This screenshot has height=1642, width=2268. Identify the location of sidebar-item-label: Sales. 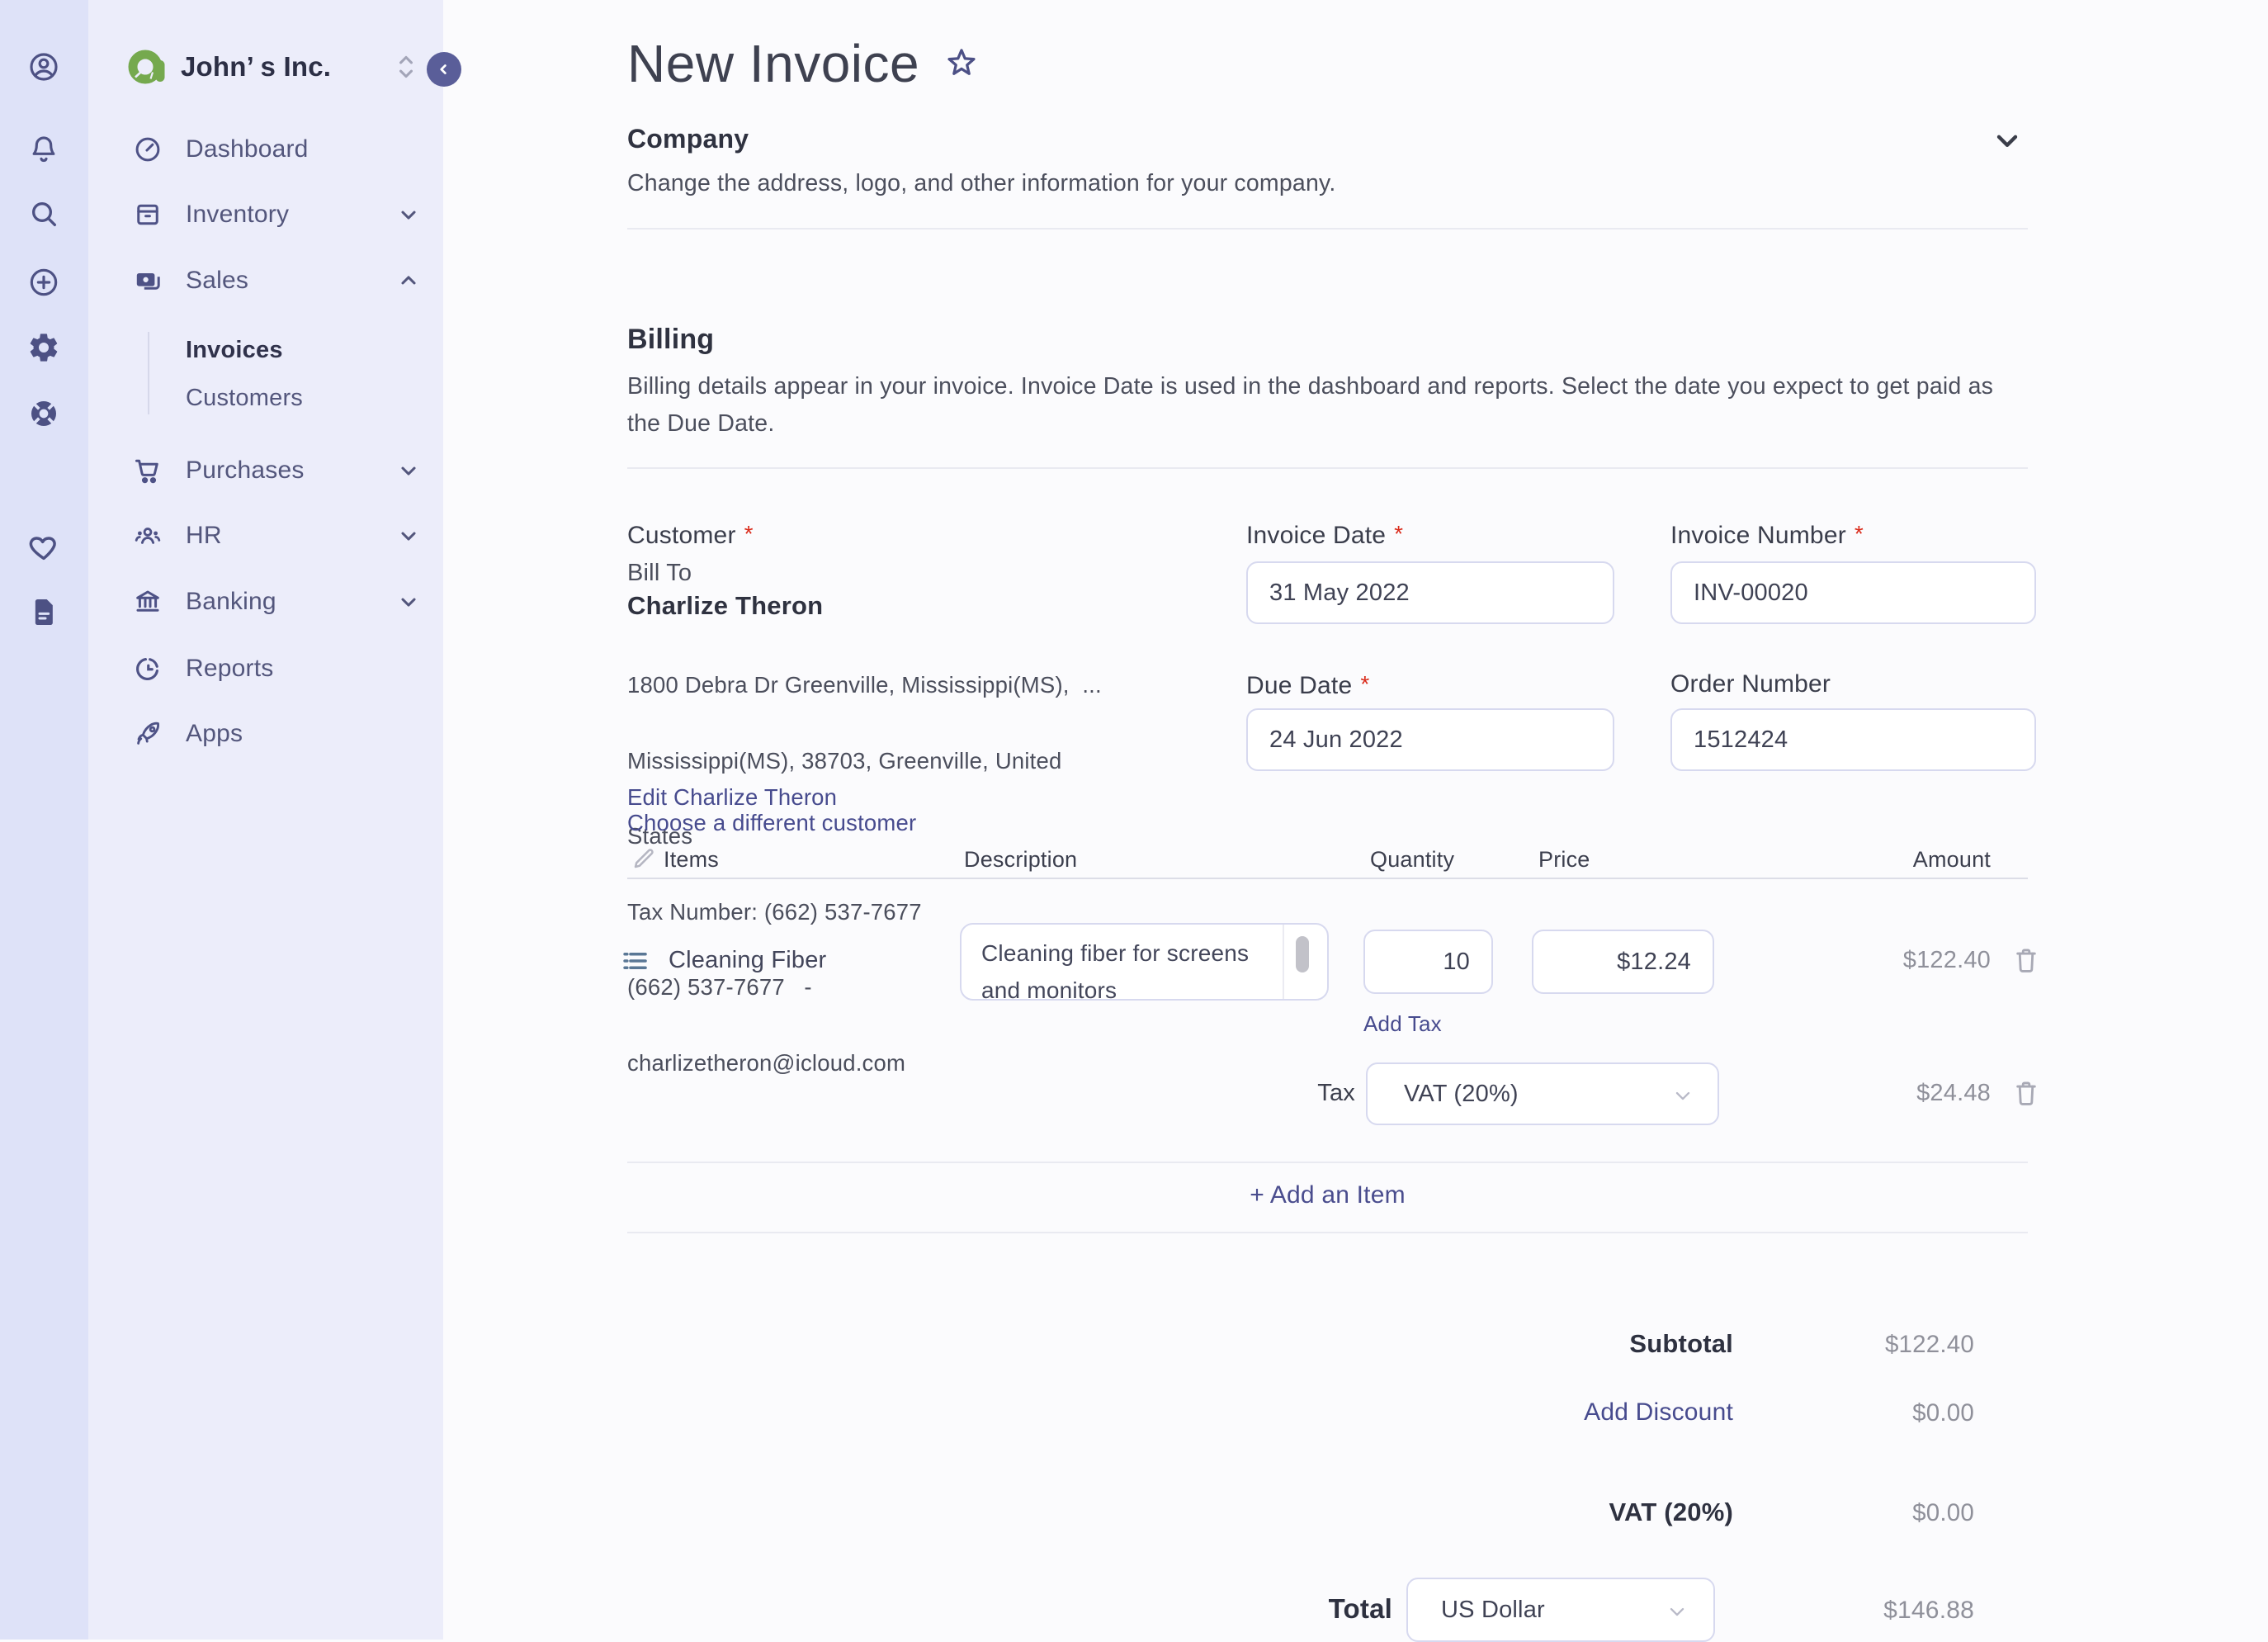
(217, 280).